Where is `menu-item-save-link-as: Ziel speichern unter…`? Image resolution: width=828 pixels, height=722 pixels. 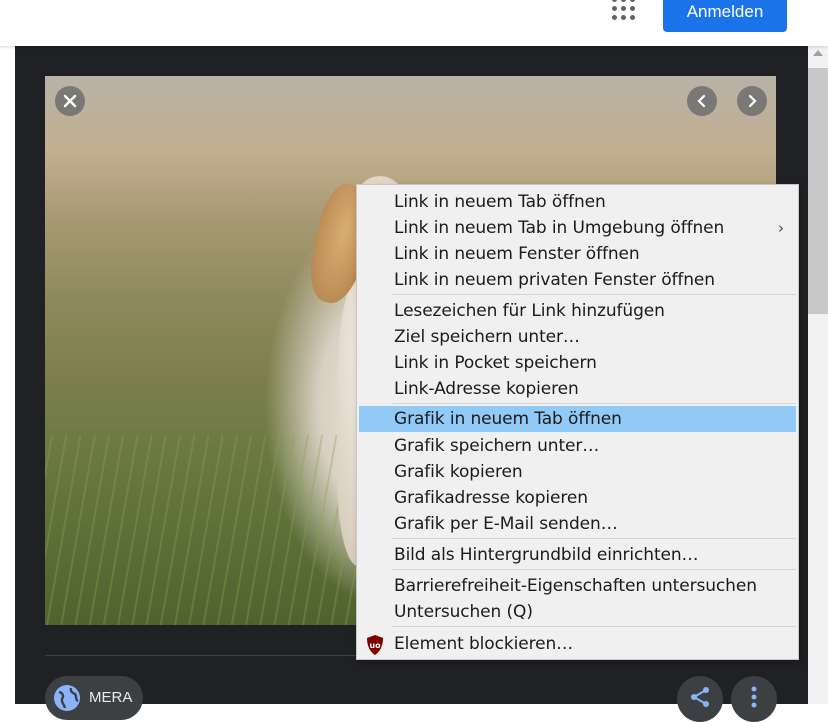
menu-item-save-link-as: Ziel speichern unter… is located at coordinates (577, 337).